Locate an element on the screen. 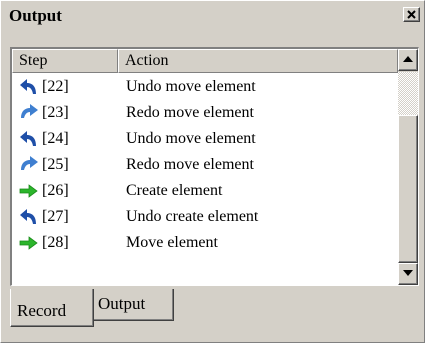  scroll-track is located at coordinates (408, 93).